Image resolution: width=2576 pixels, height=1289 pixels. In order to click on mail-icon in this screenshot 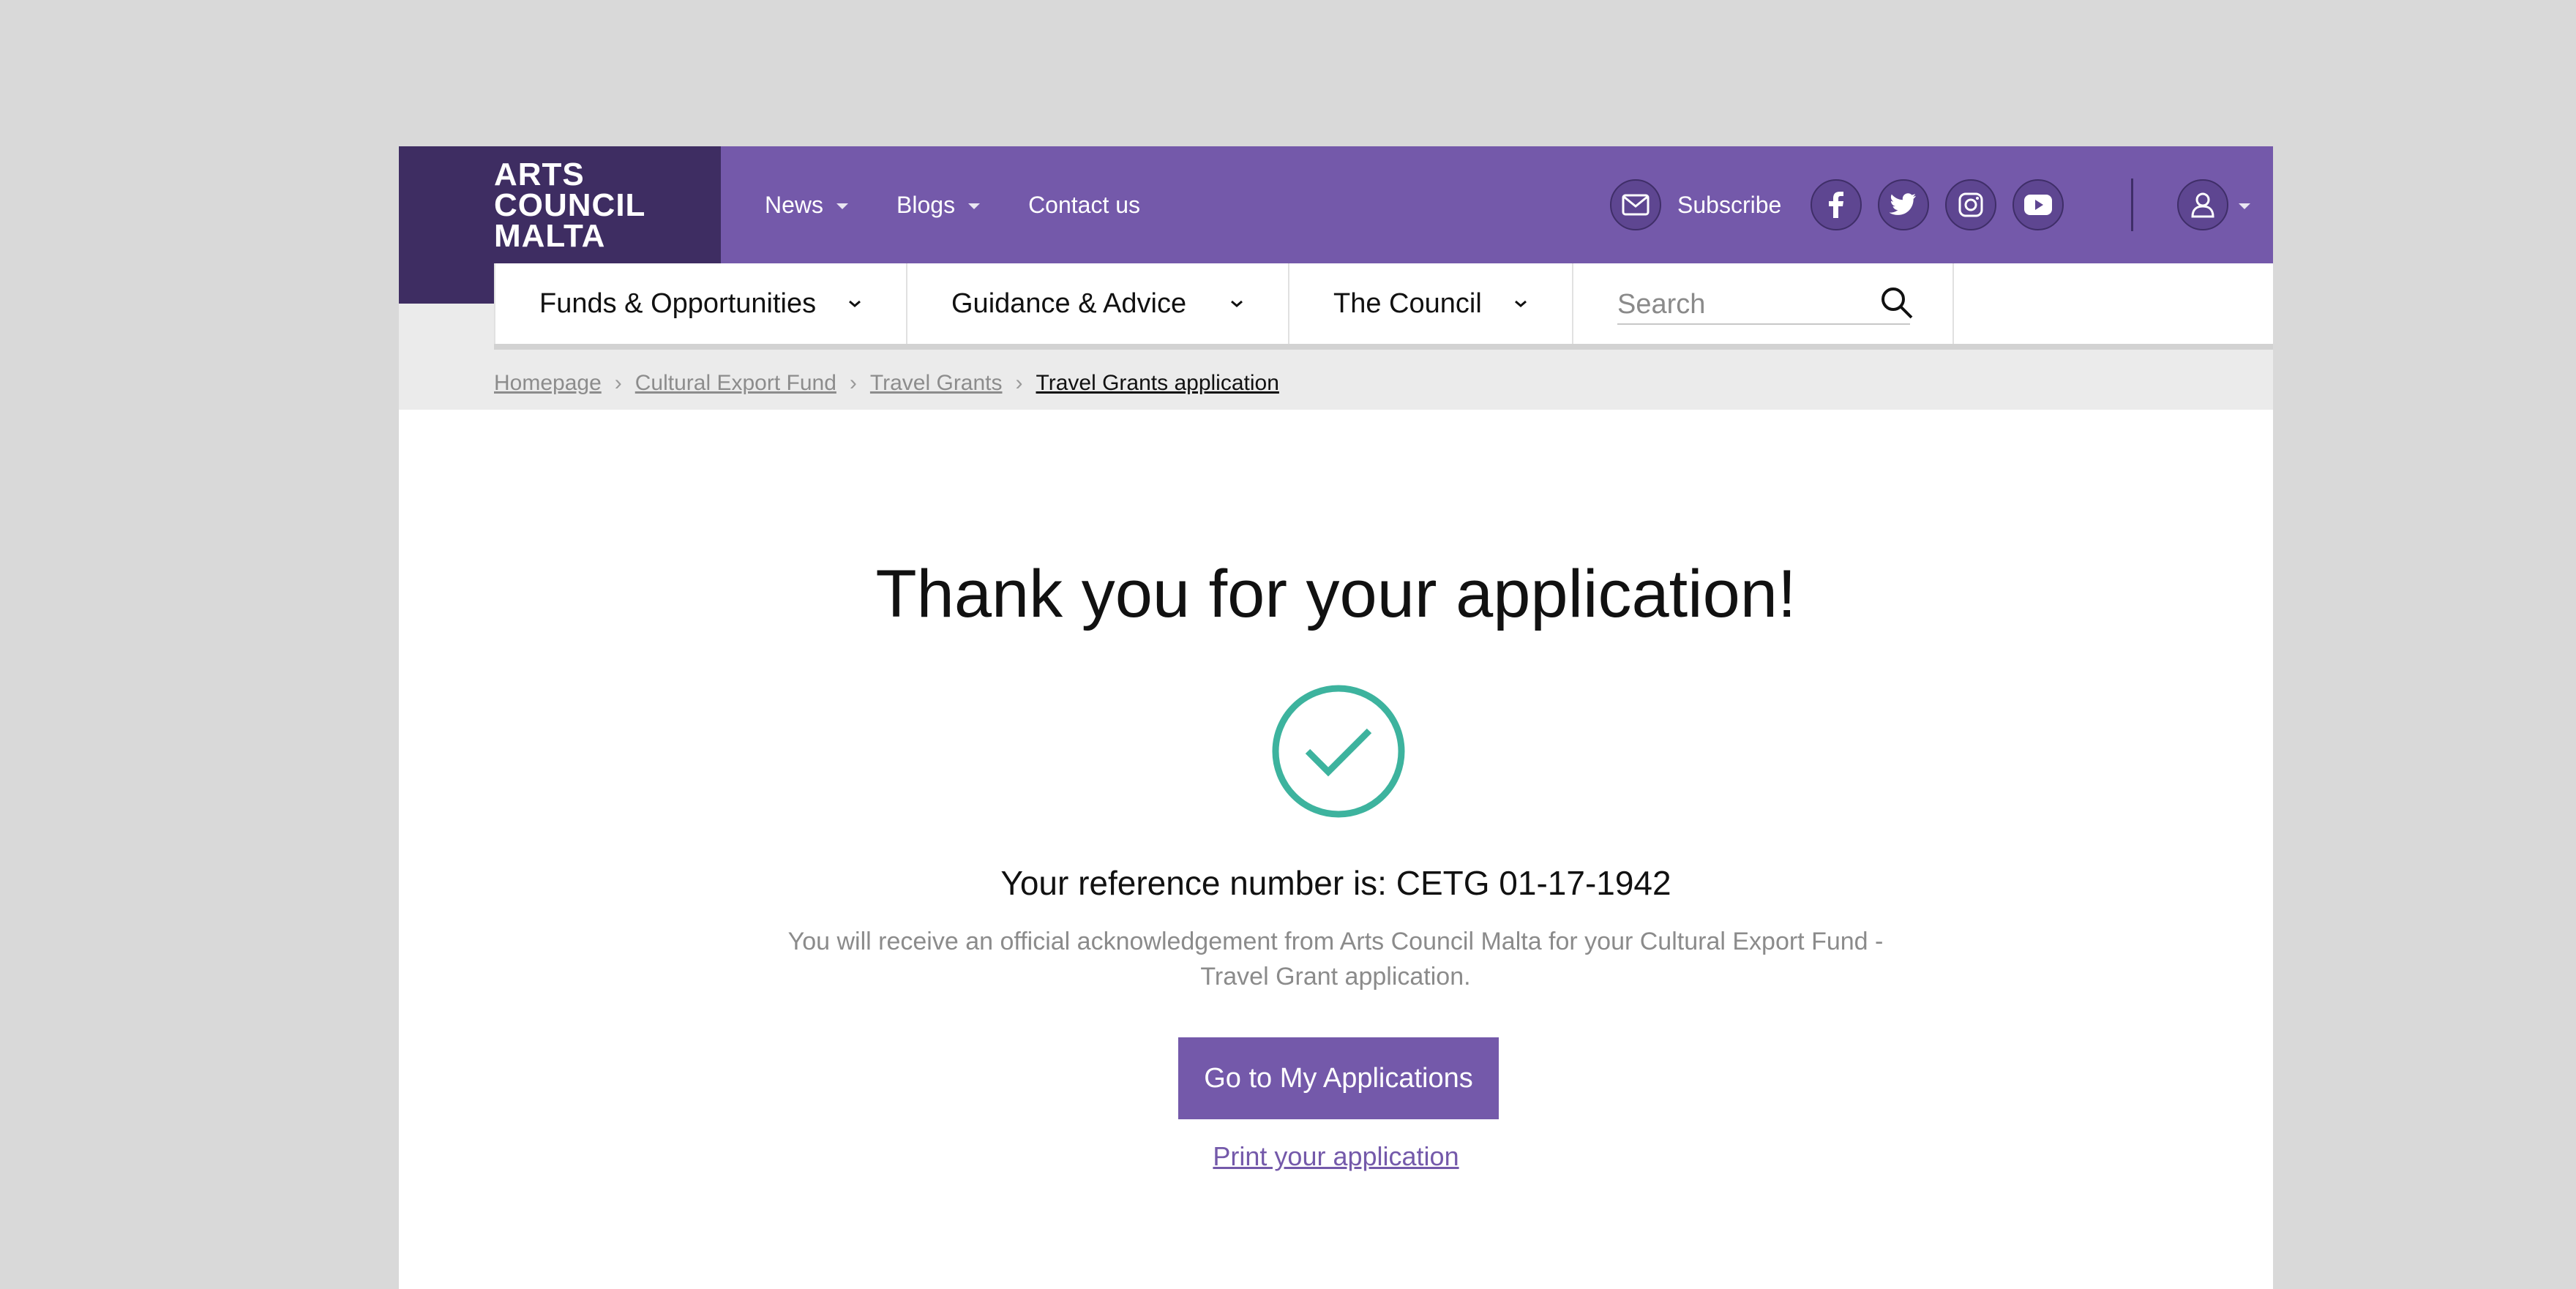, I will do `click(1636, 205)`.